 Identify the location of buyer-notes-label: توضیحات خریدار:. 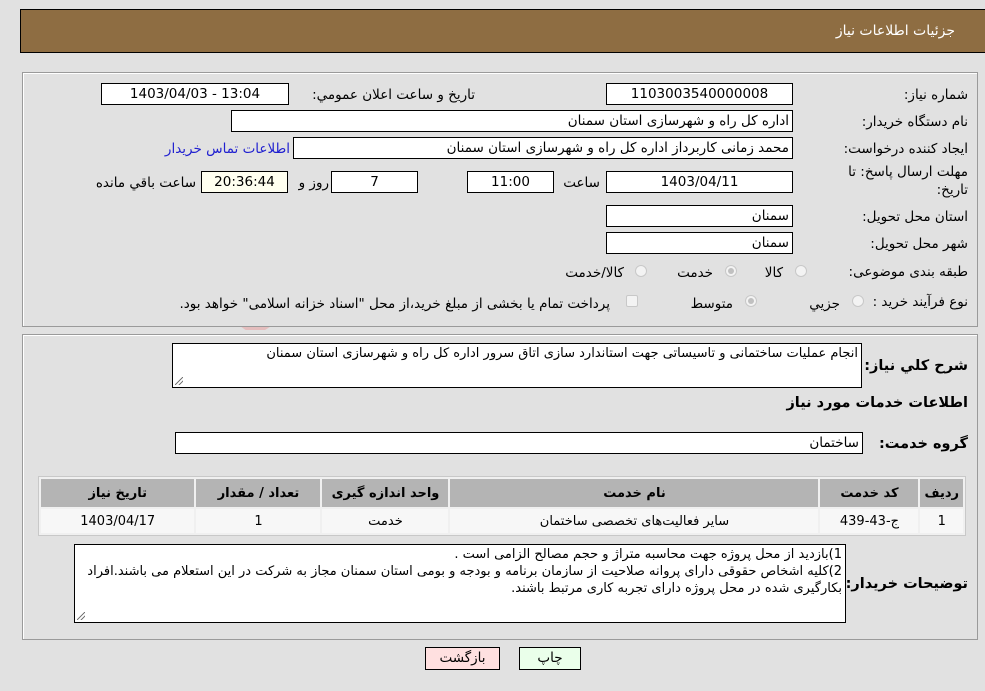
(906, 584).